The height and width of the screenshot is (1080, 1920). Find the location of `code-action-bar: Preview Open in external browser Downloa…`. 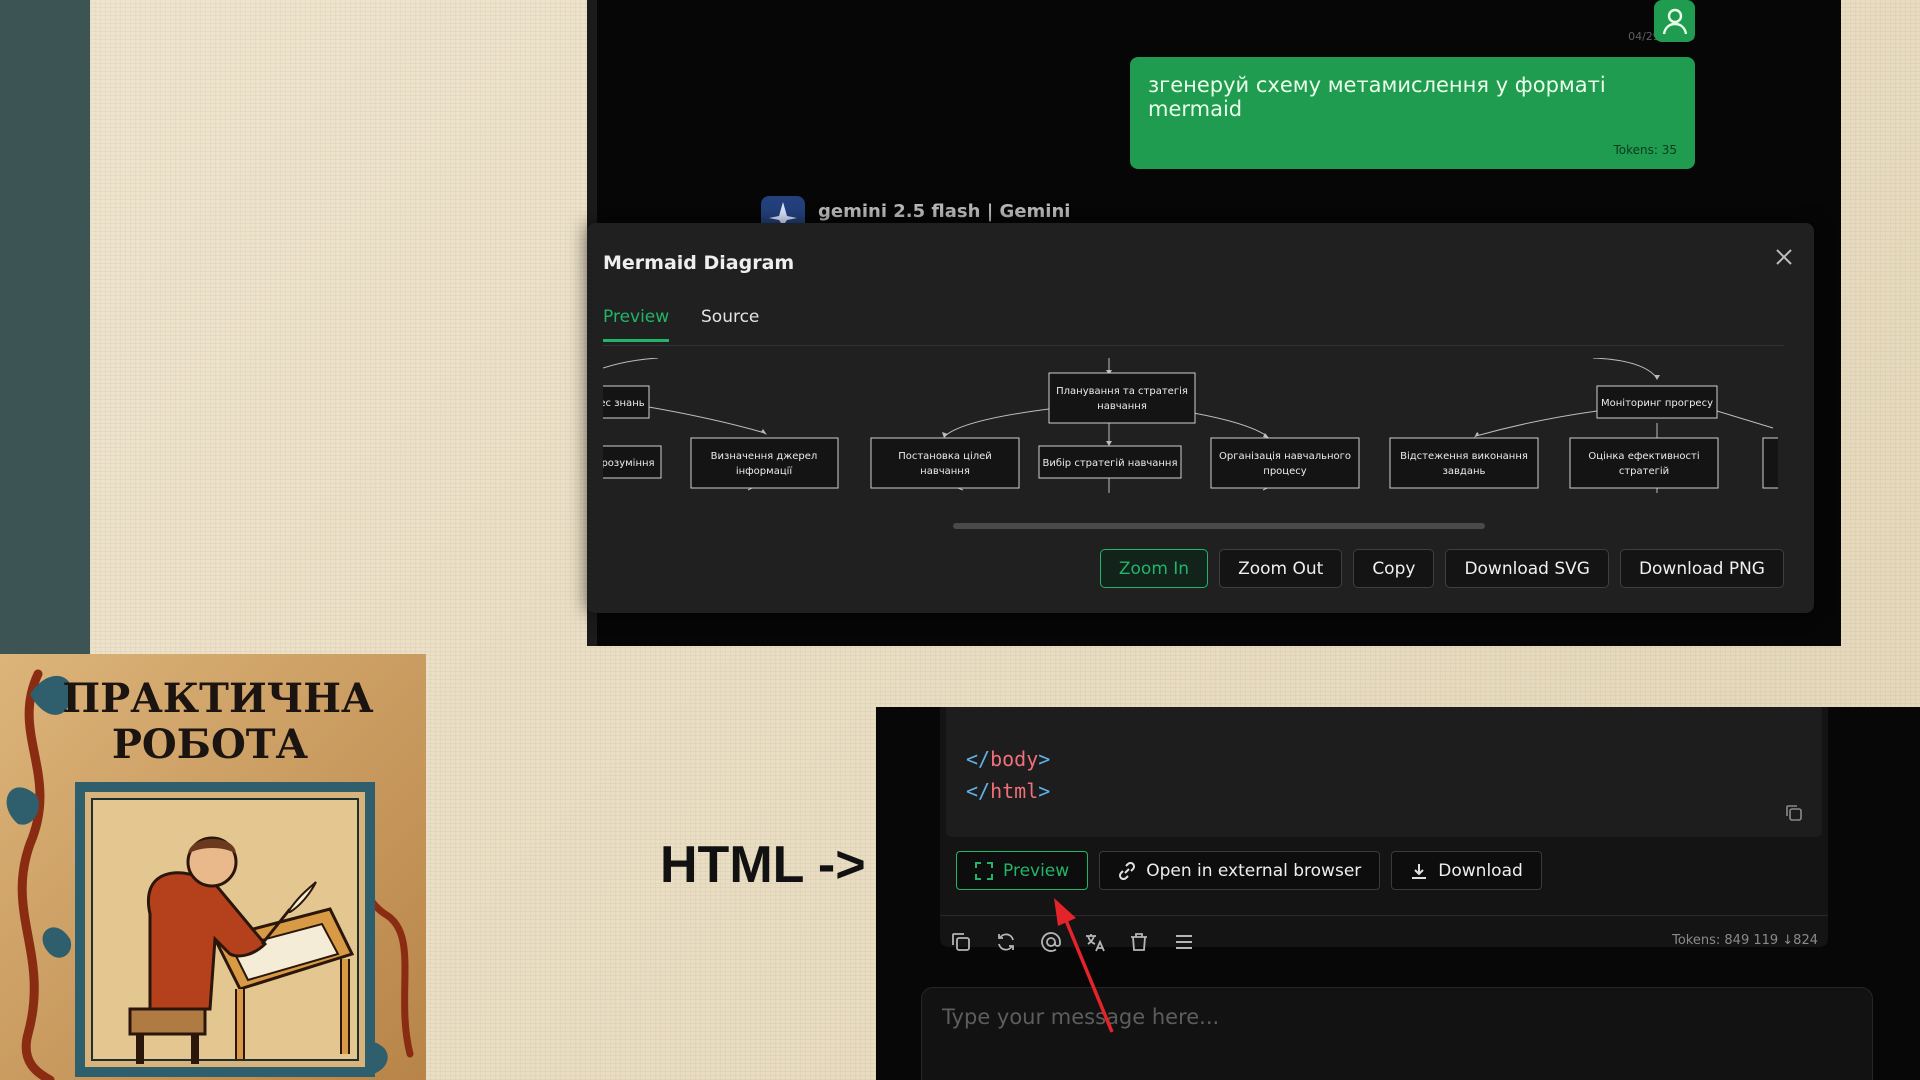

code-action-bar: Preview Open in external browser Downloa… is located at coordinates (1249, 870).